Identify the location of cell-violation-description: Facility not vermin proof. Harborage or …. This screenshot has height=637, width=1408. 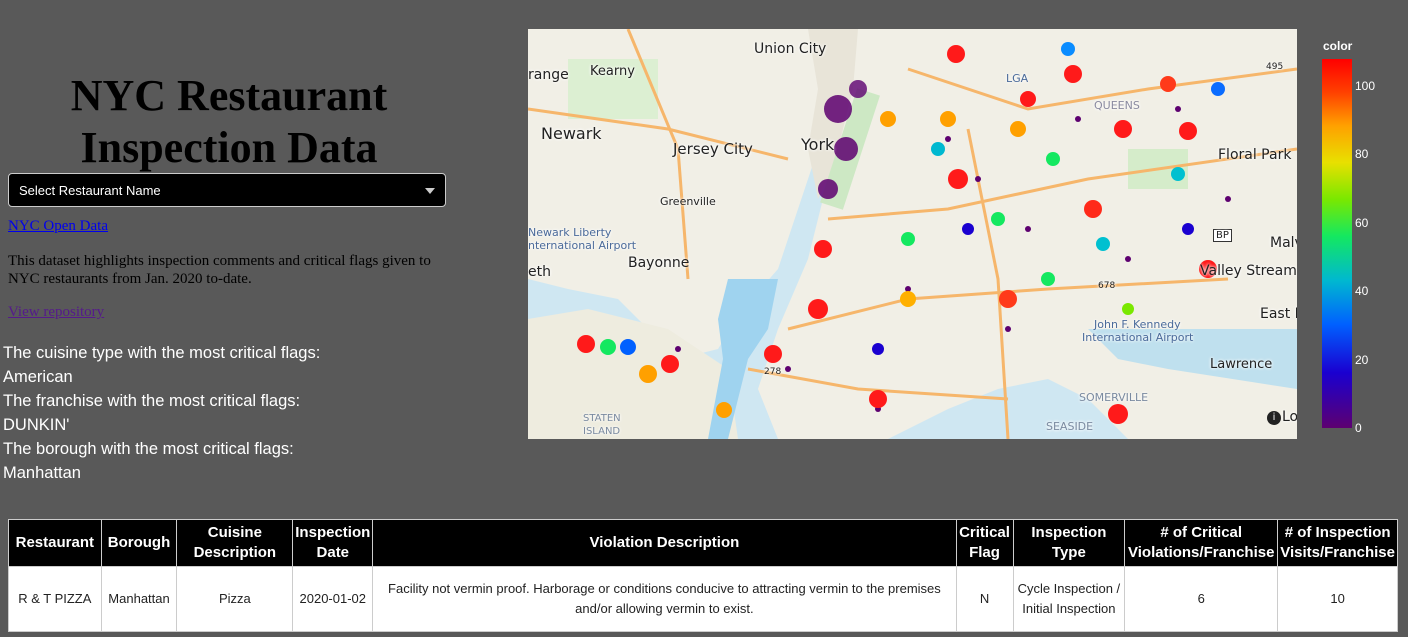
(664, 599).